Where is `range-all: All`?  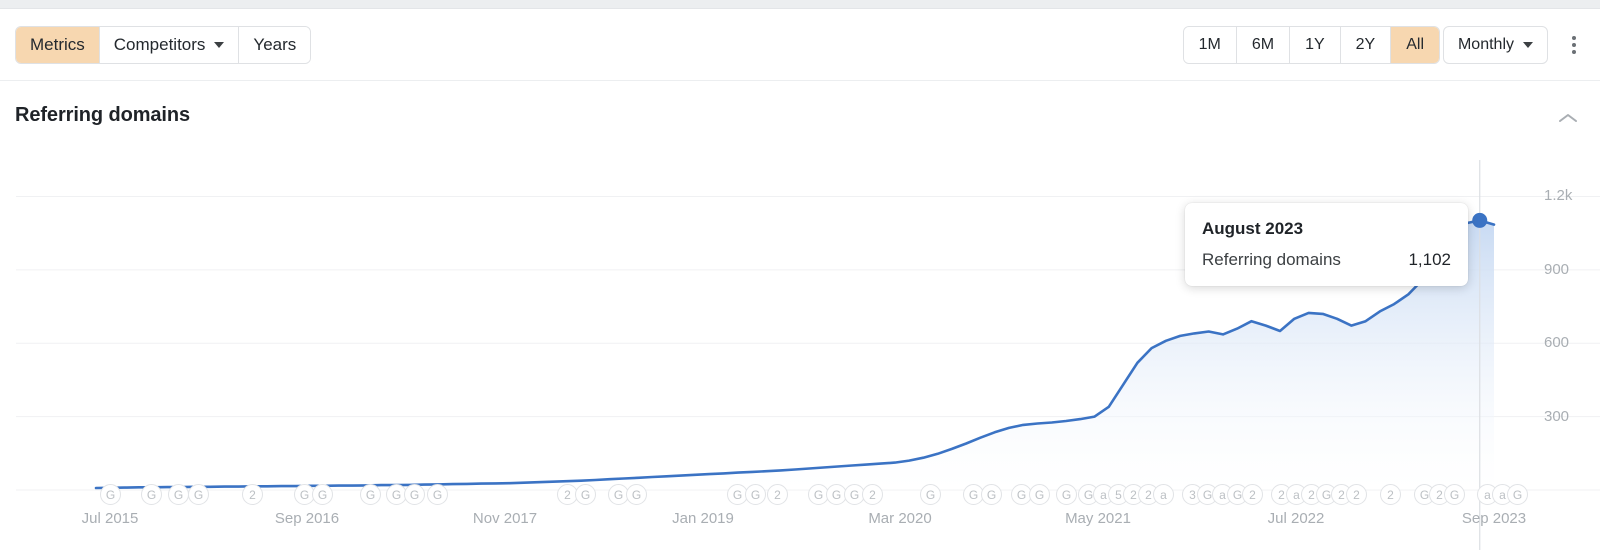
range-all: All is located at coordinates (1415, 45).